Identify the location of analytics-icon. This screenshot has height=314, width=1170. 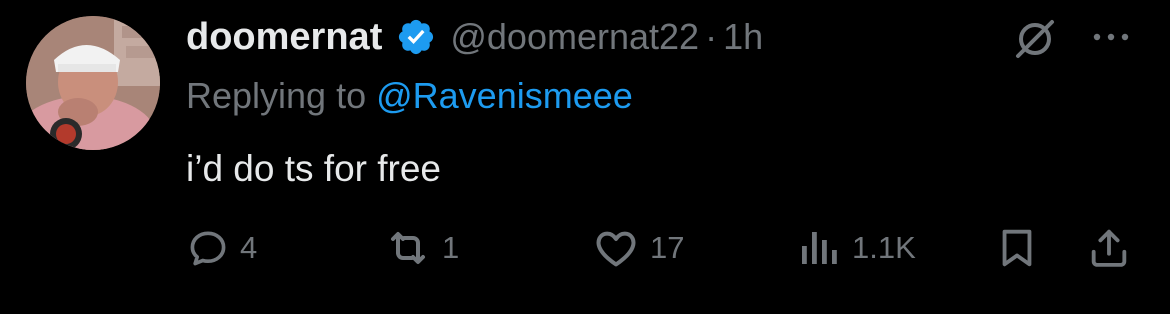
(819, 248).